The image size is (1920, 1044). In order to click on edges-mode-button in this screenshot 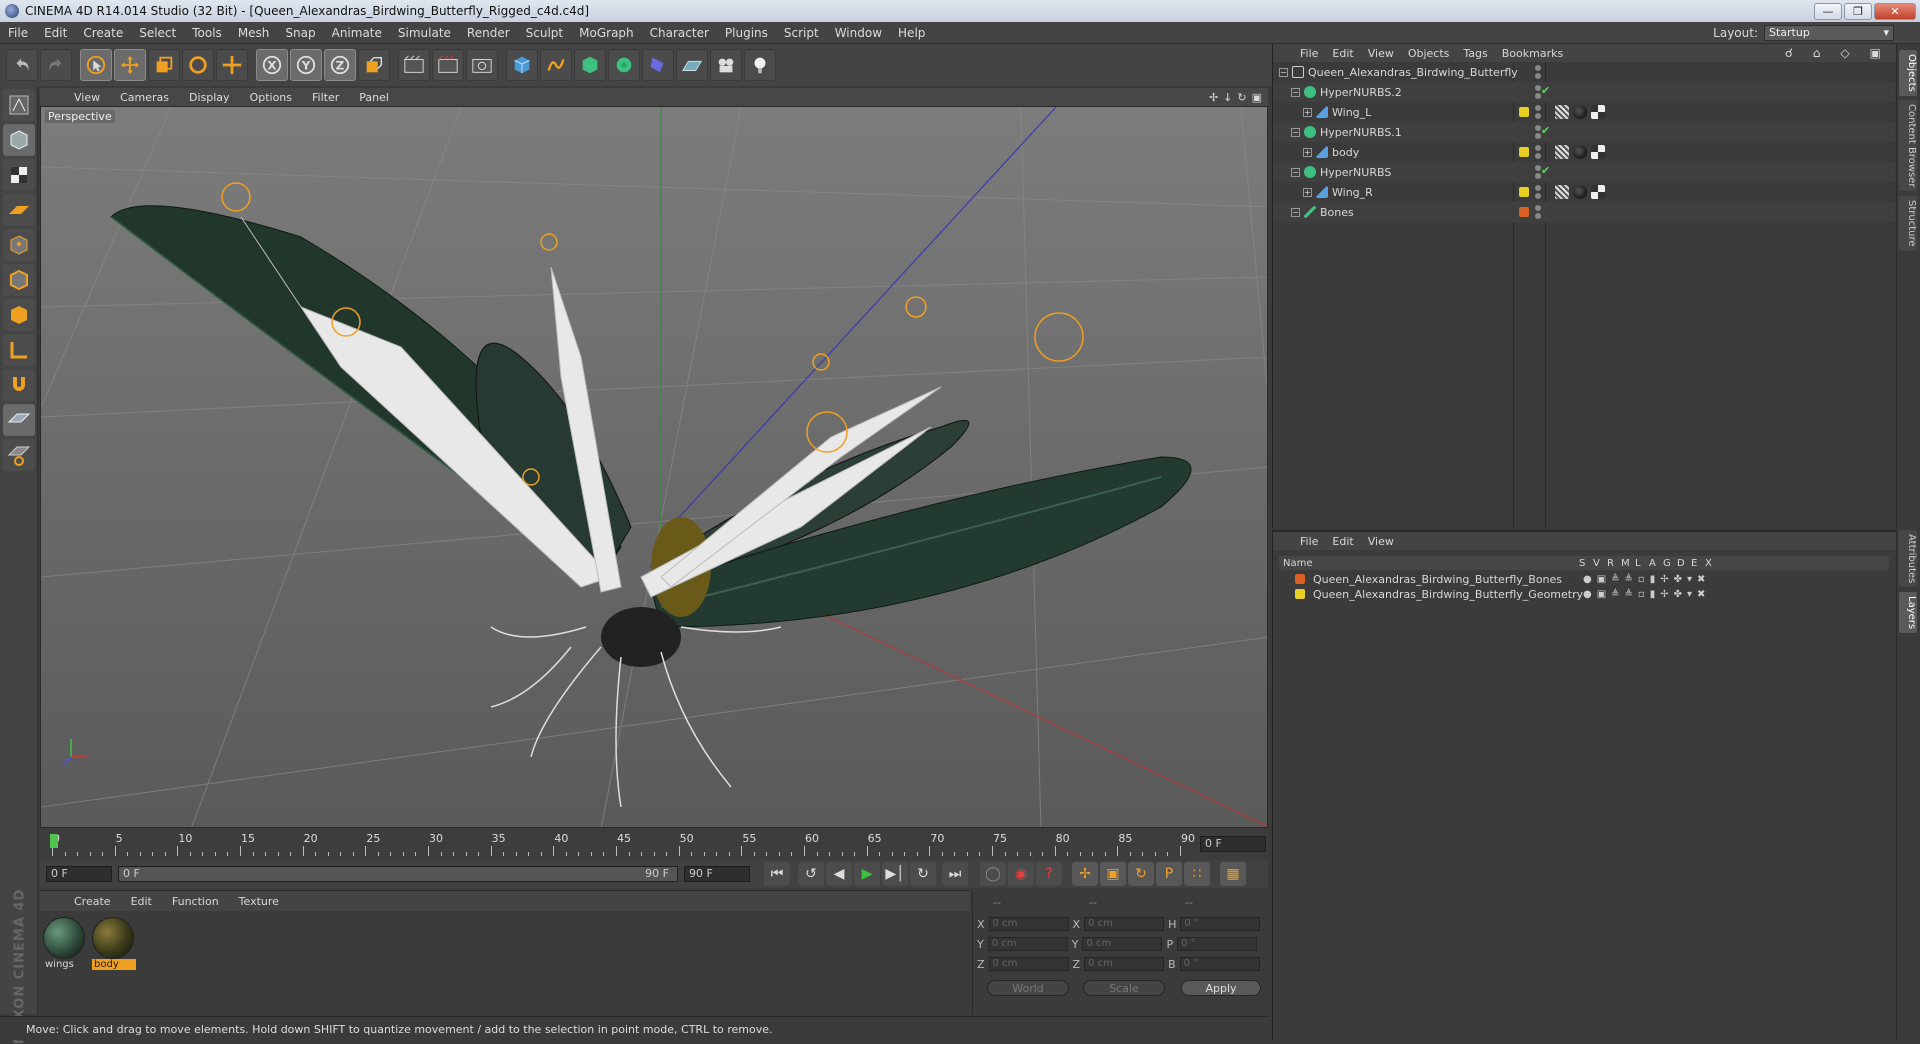, I will do `click(19, 280)`.